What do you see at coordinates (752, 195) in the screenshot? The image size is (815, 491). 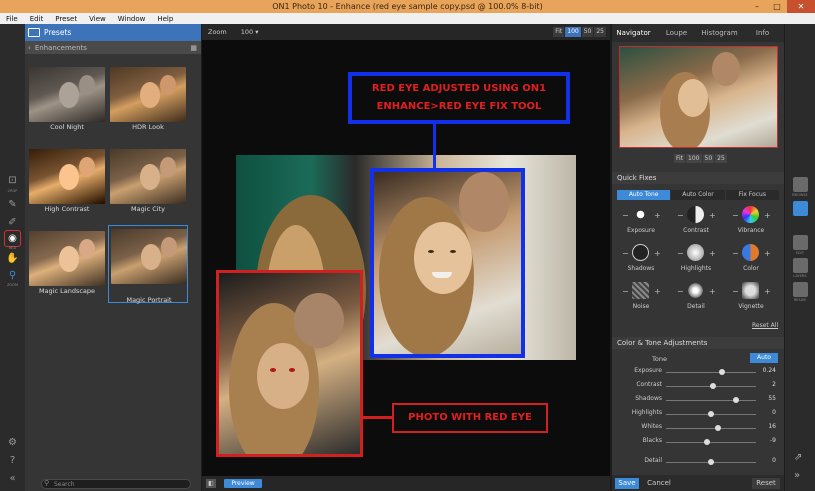 I see `tab-fix-focus: Fix Focus` at bounding box center [752, 195].